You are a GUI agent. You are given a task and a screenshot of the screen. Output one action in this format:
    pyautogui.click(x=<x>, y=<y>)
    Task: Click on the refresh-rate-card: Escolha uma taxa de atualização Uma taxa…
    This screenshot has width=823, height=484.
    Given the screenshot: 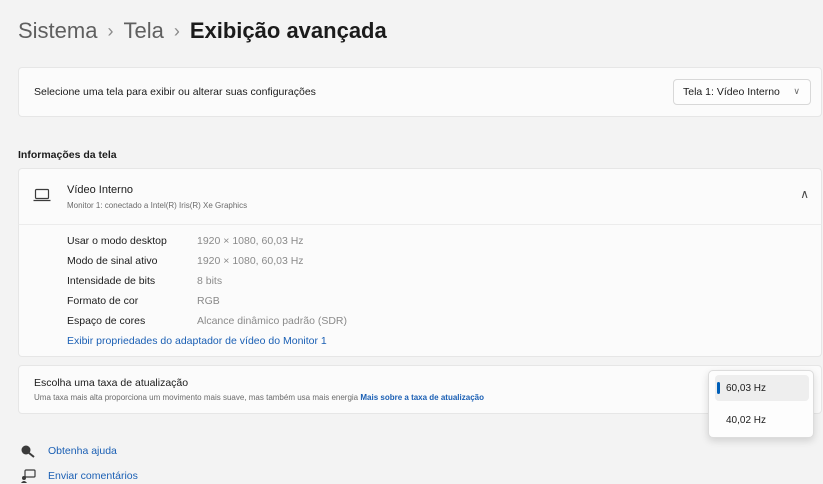 What is the action you would take?
    pyautogui.click(x=420, y=389)
    